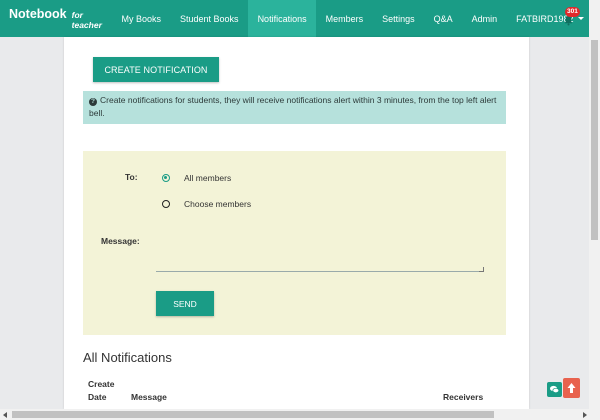 Image resolution: width=600 pixels, height=420 pixels. I want to click on nav-item-admin: Admin, so click(484, 18).